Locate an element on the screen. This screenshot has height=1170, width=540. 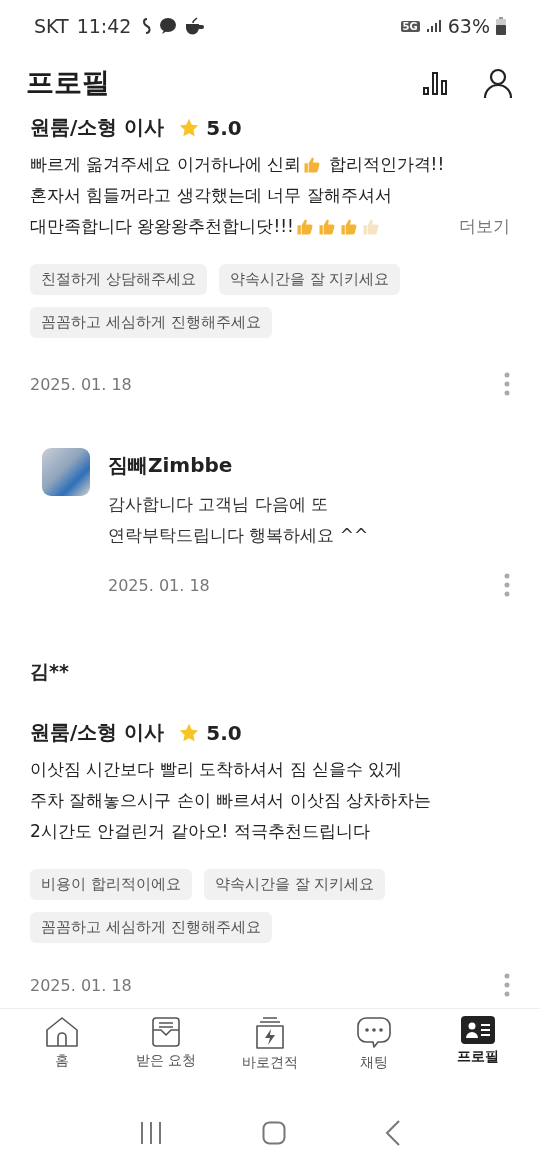
inbox-tray-icon is located at coordinates (166, 1032).